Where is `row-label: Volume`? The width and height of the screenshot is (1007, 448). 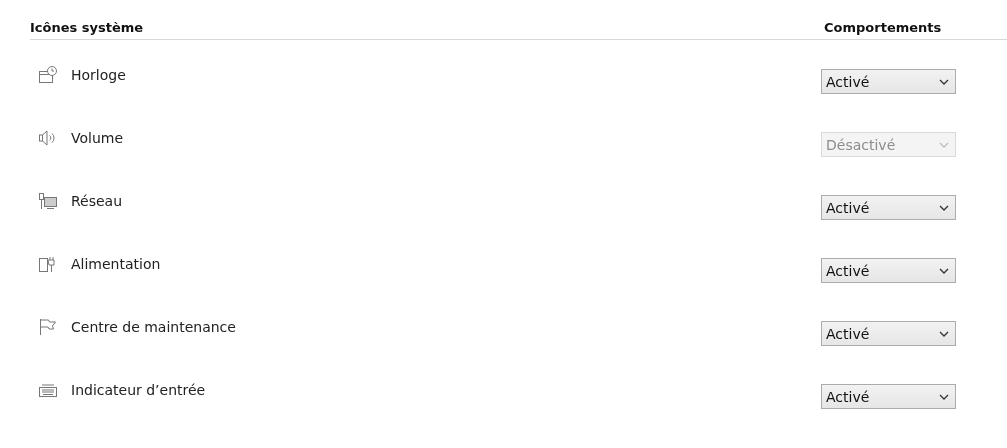
row-label: Volume is located at coordinates (97, 138).